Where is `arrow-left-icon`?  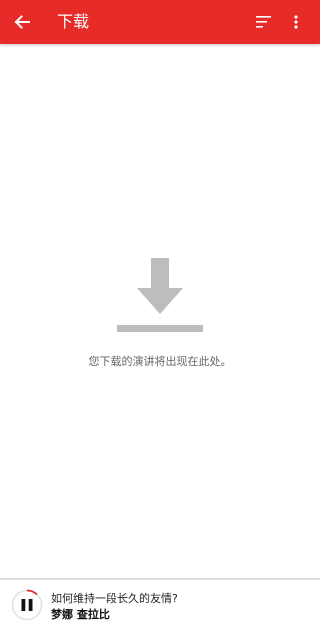
arrow-left-icon is located at coordinates (22, 22).